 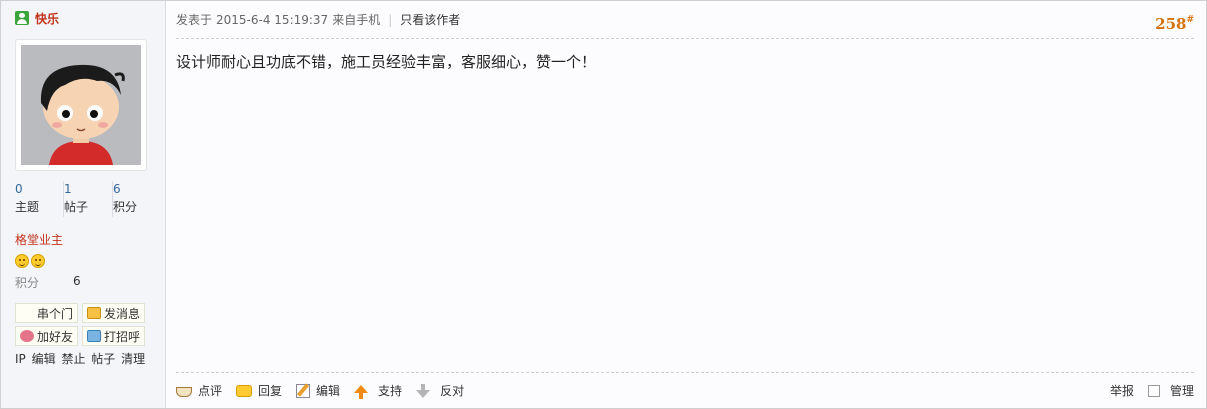 What do you see at coordinates (93, 336) in the screenshot?
I see `greet-icon` at bounding box center [93, 336].